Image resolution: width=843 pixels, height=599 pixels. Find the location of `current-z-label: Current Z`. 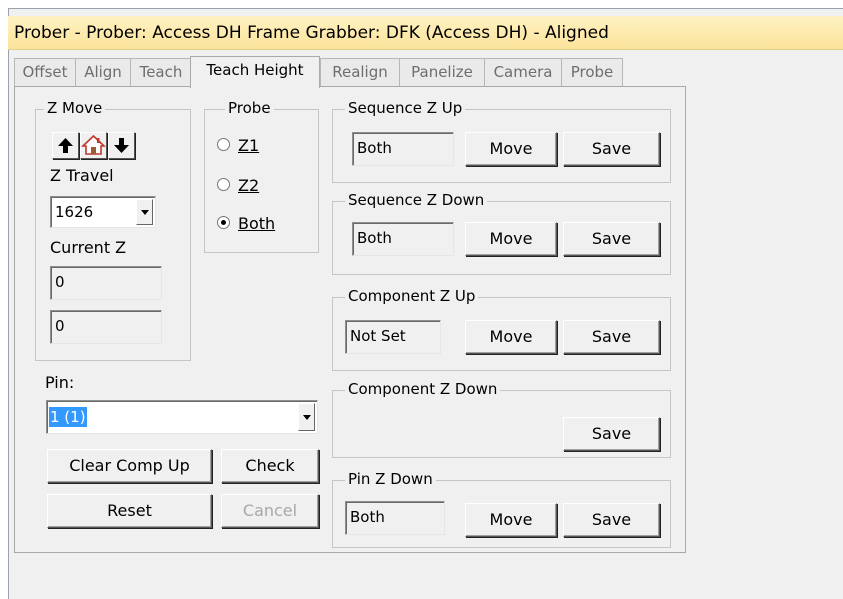

current-z-label: Current Z is located at coordinates (88, 247).